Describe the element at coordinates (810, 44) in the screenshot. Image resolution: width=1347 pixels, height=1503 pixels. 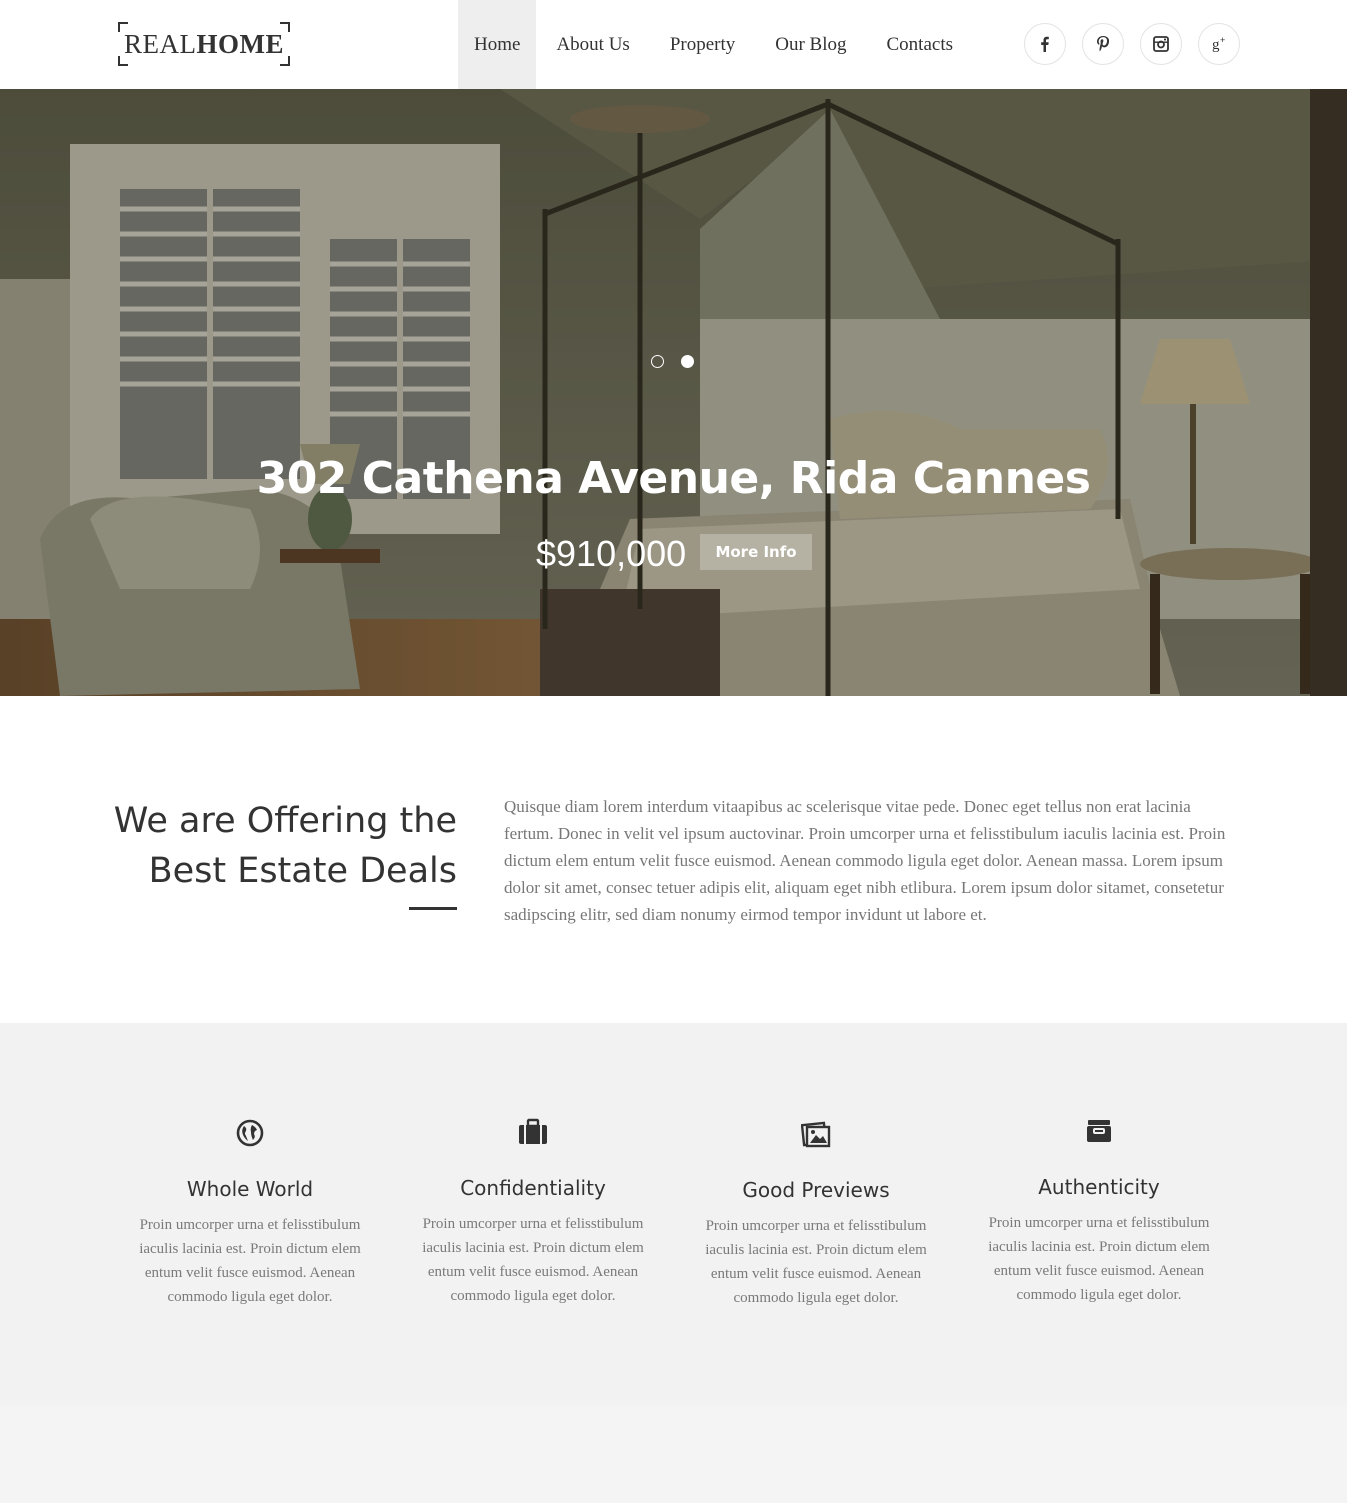
I see `nav-item-our-blog: Our Blog` at that location.